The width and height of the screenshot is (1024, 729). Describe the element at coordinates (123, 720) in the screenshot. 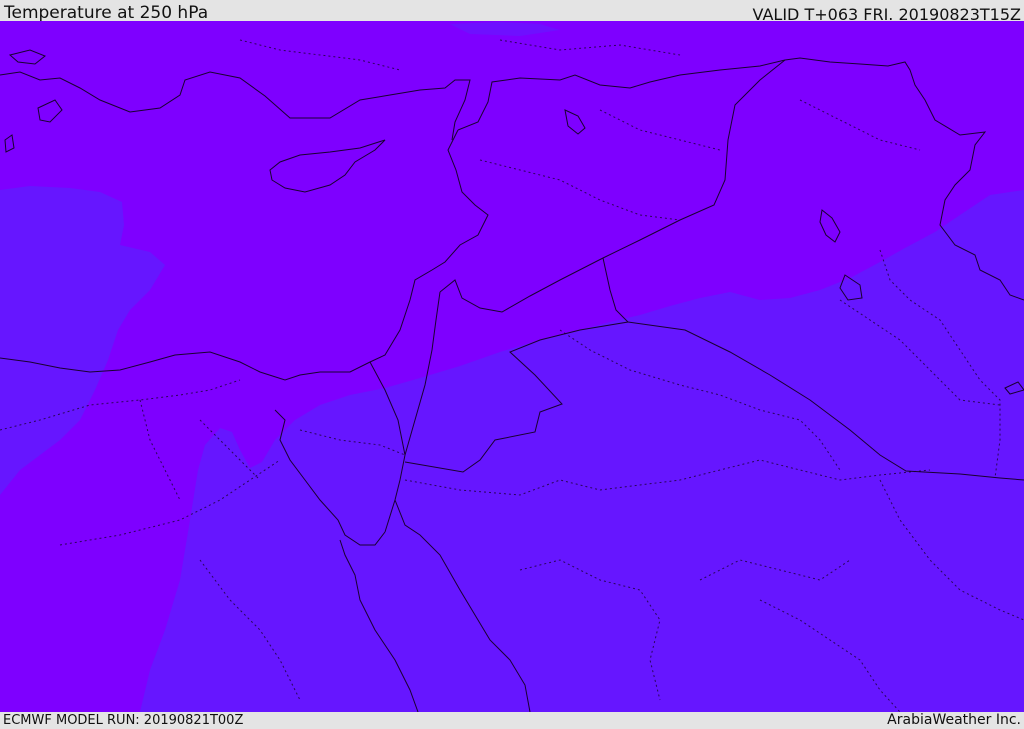

I see `model-run: ECMWF MODEL RUN: 20190821T00Z` at that location.